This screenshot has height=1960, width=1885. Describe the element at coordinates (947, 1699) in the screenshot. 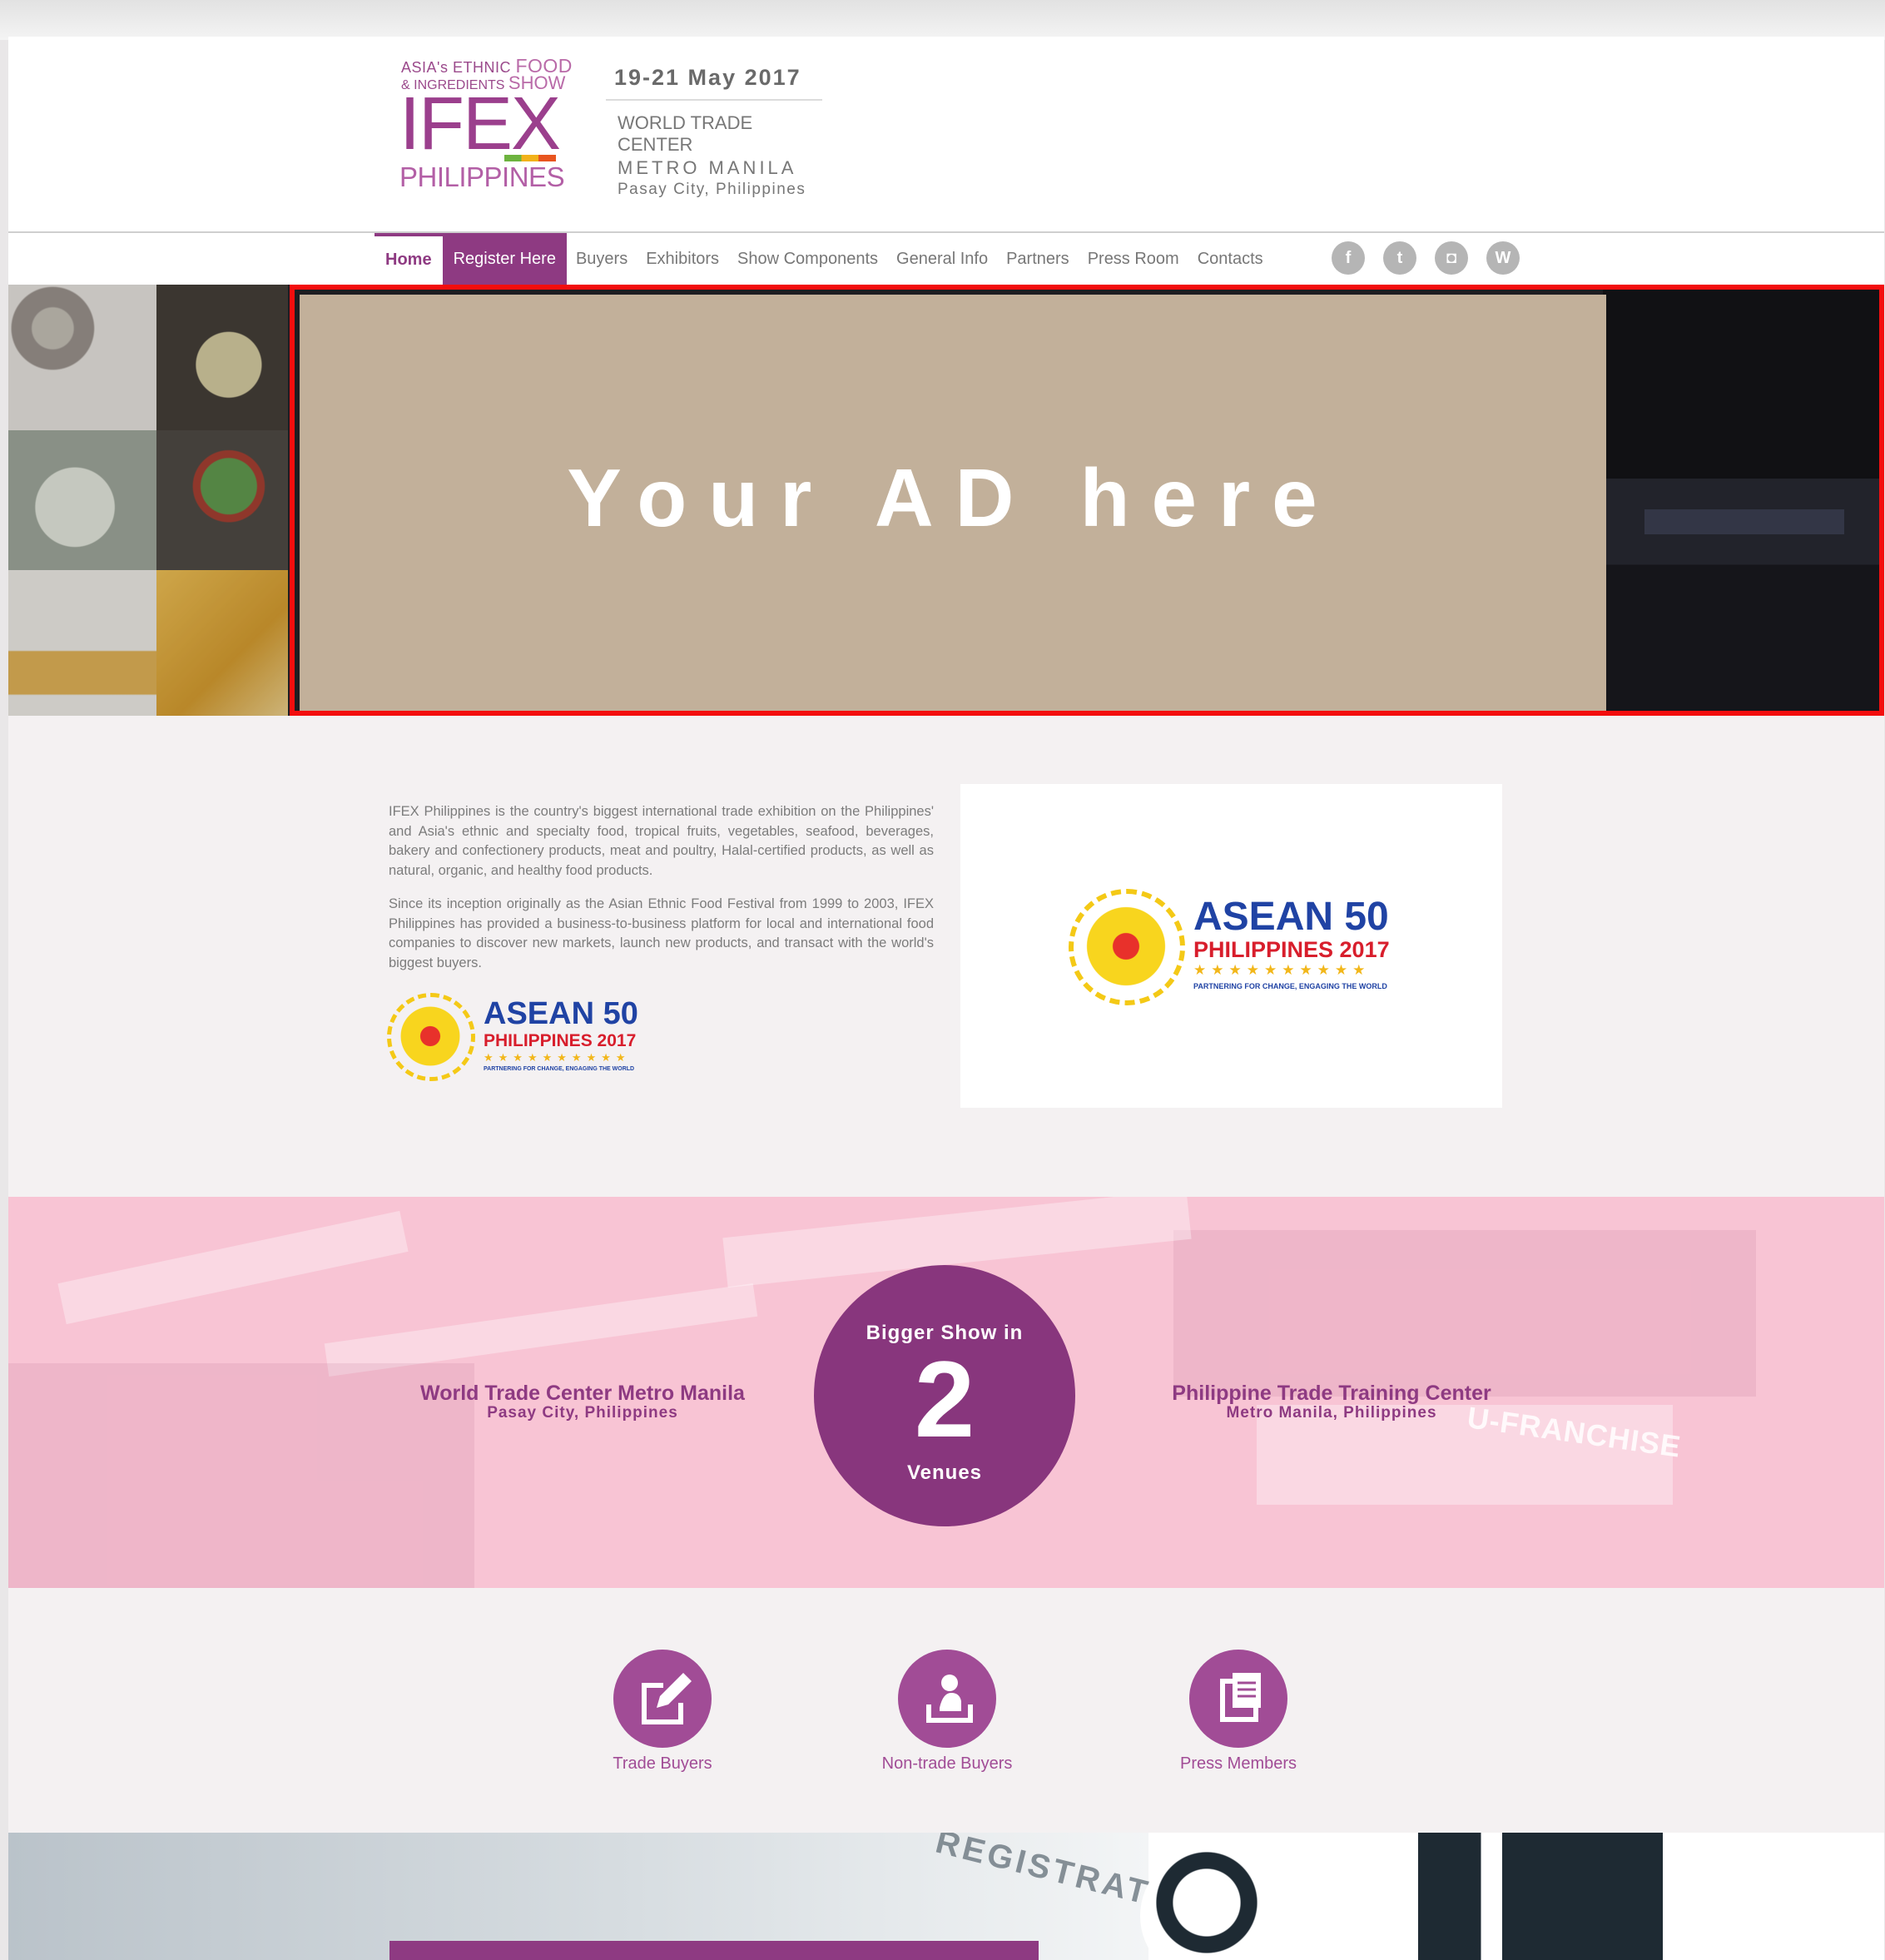

I see `user-upload-icon` at that location.